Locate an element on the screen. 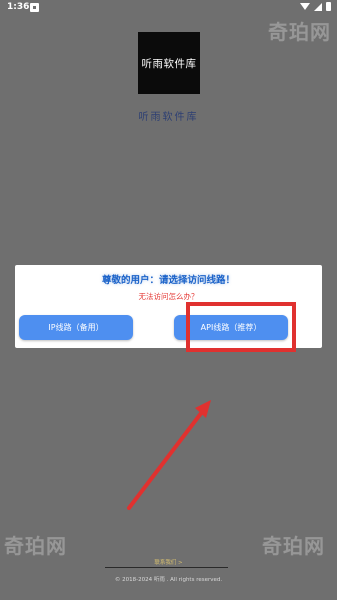  watermark-bottom-right: 奇珀网 is located at coordinates (293, 544).